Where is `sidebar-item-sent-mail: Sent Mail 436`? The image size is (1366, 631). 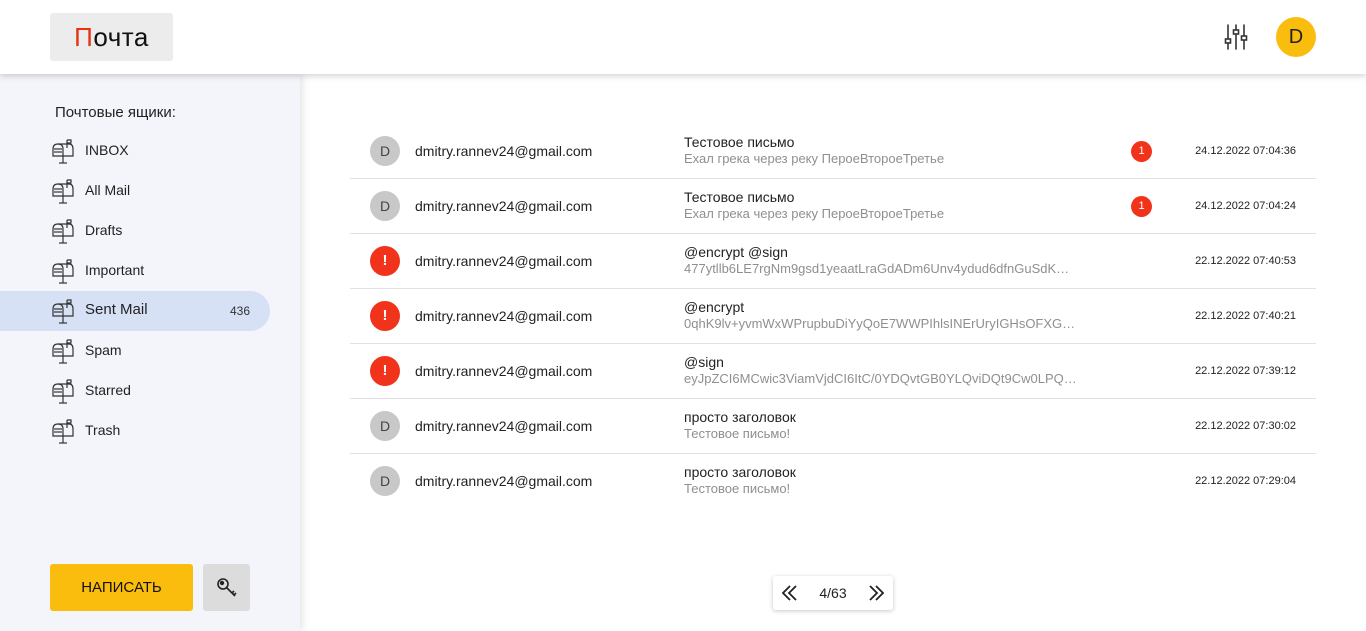
sidebar-item-sent-mail: Sent Mail 436 is located at coordinates (135, 311).